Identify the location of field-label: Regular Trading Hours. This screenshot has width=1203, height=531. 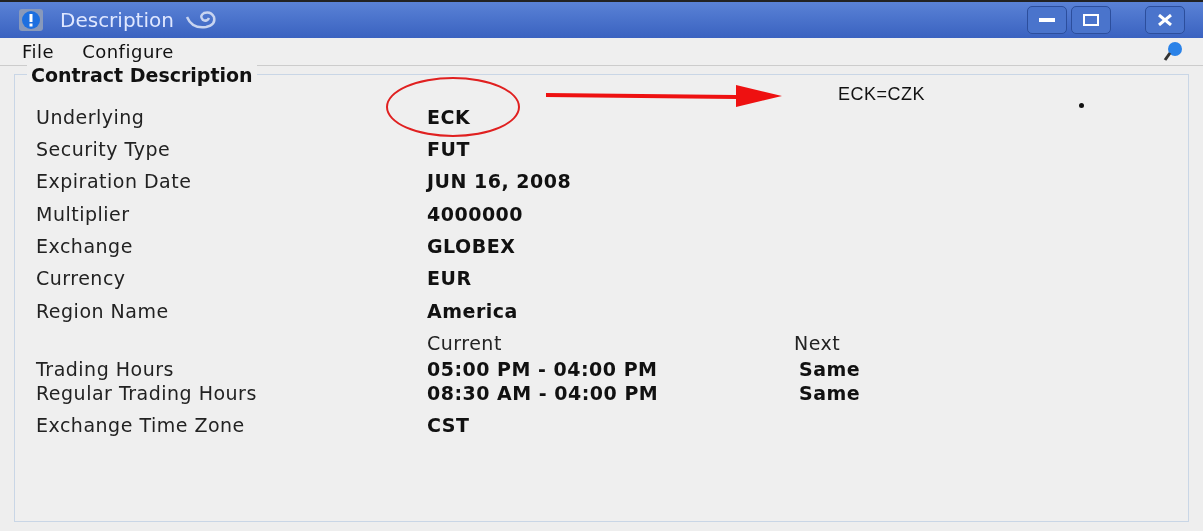
(147, 393).